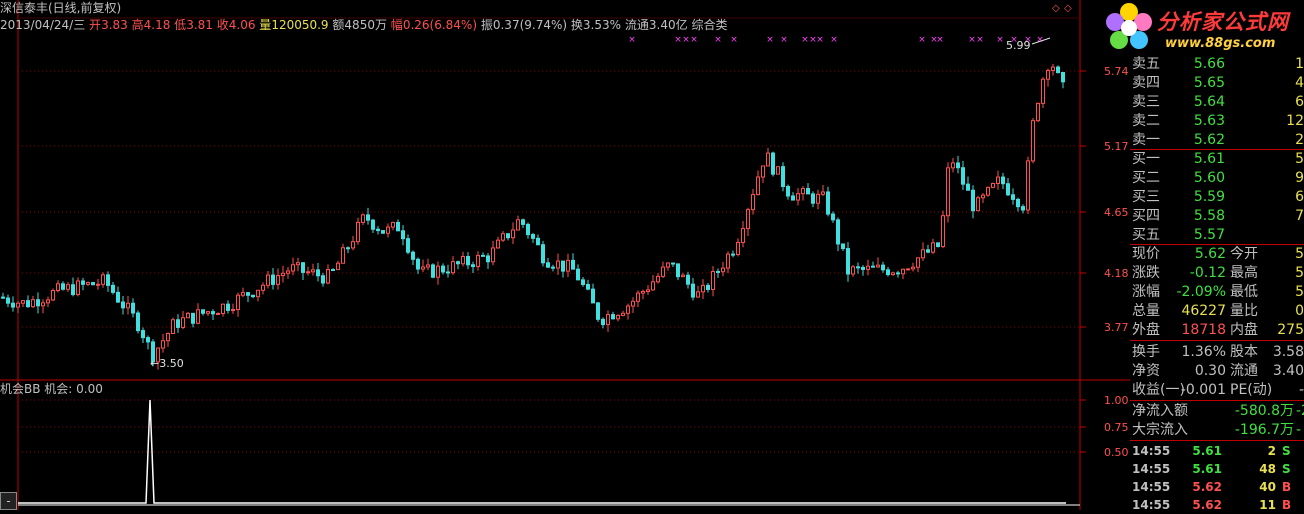 The width and height of the screenshot is (1304, 514). What do you see at coordinates (95, 25) in the screenshot?
I see `open-label: 开` at bounding box center [95, 25].